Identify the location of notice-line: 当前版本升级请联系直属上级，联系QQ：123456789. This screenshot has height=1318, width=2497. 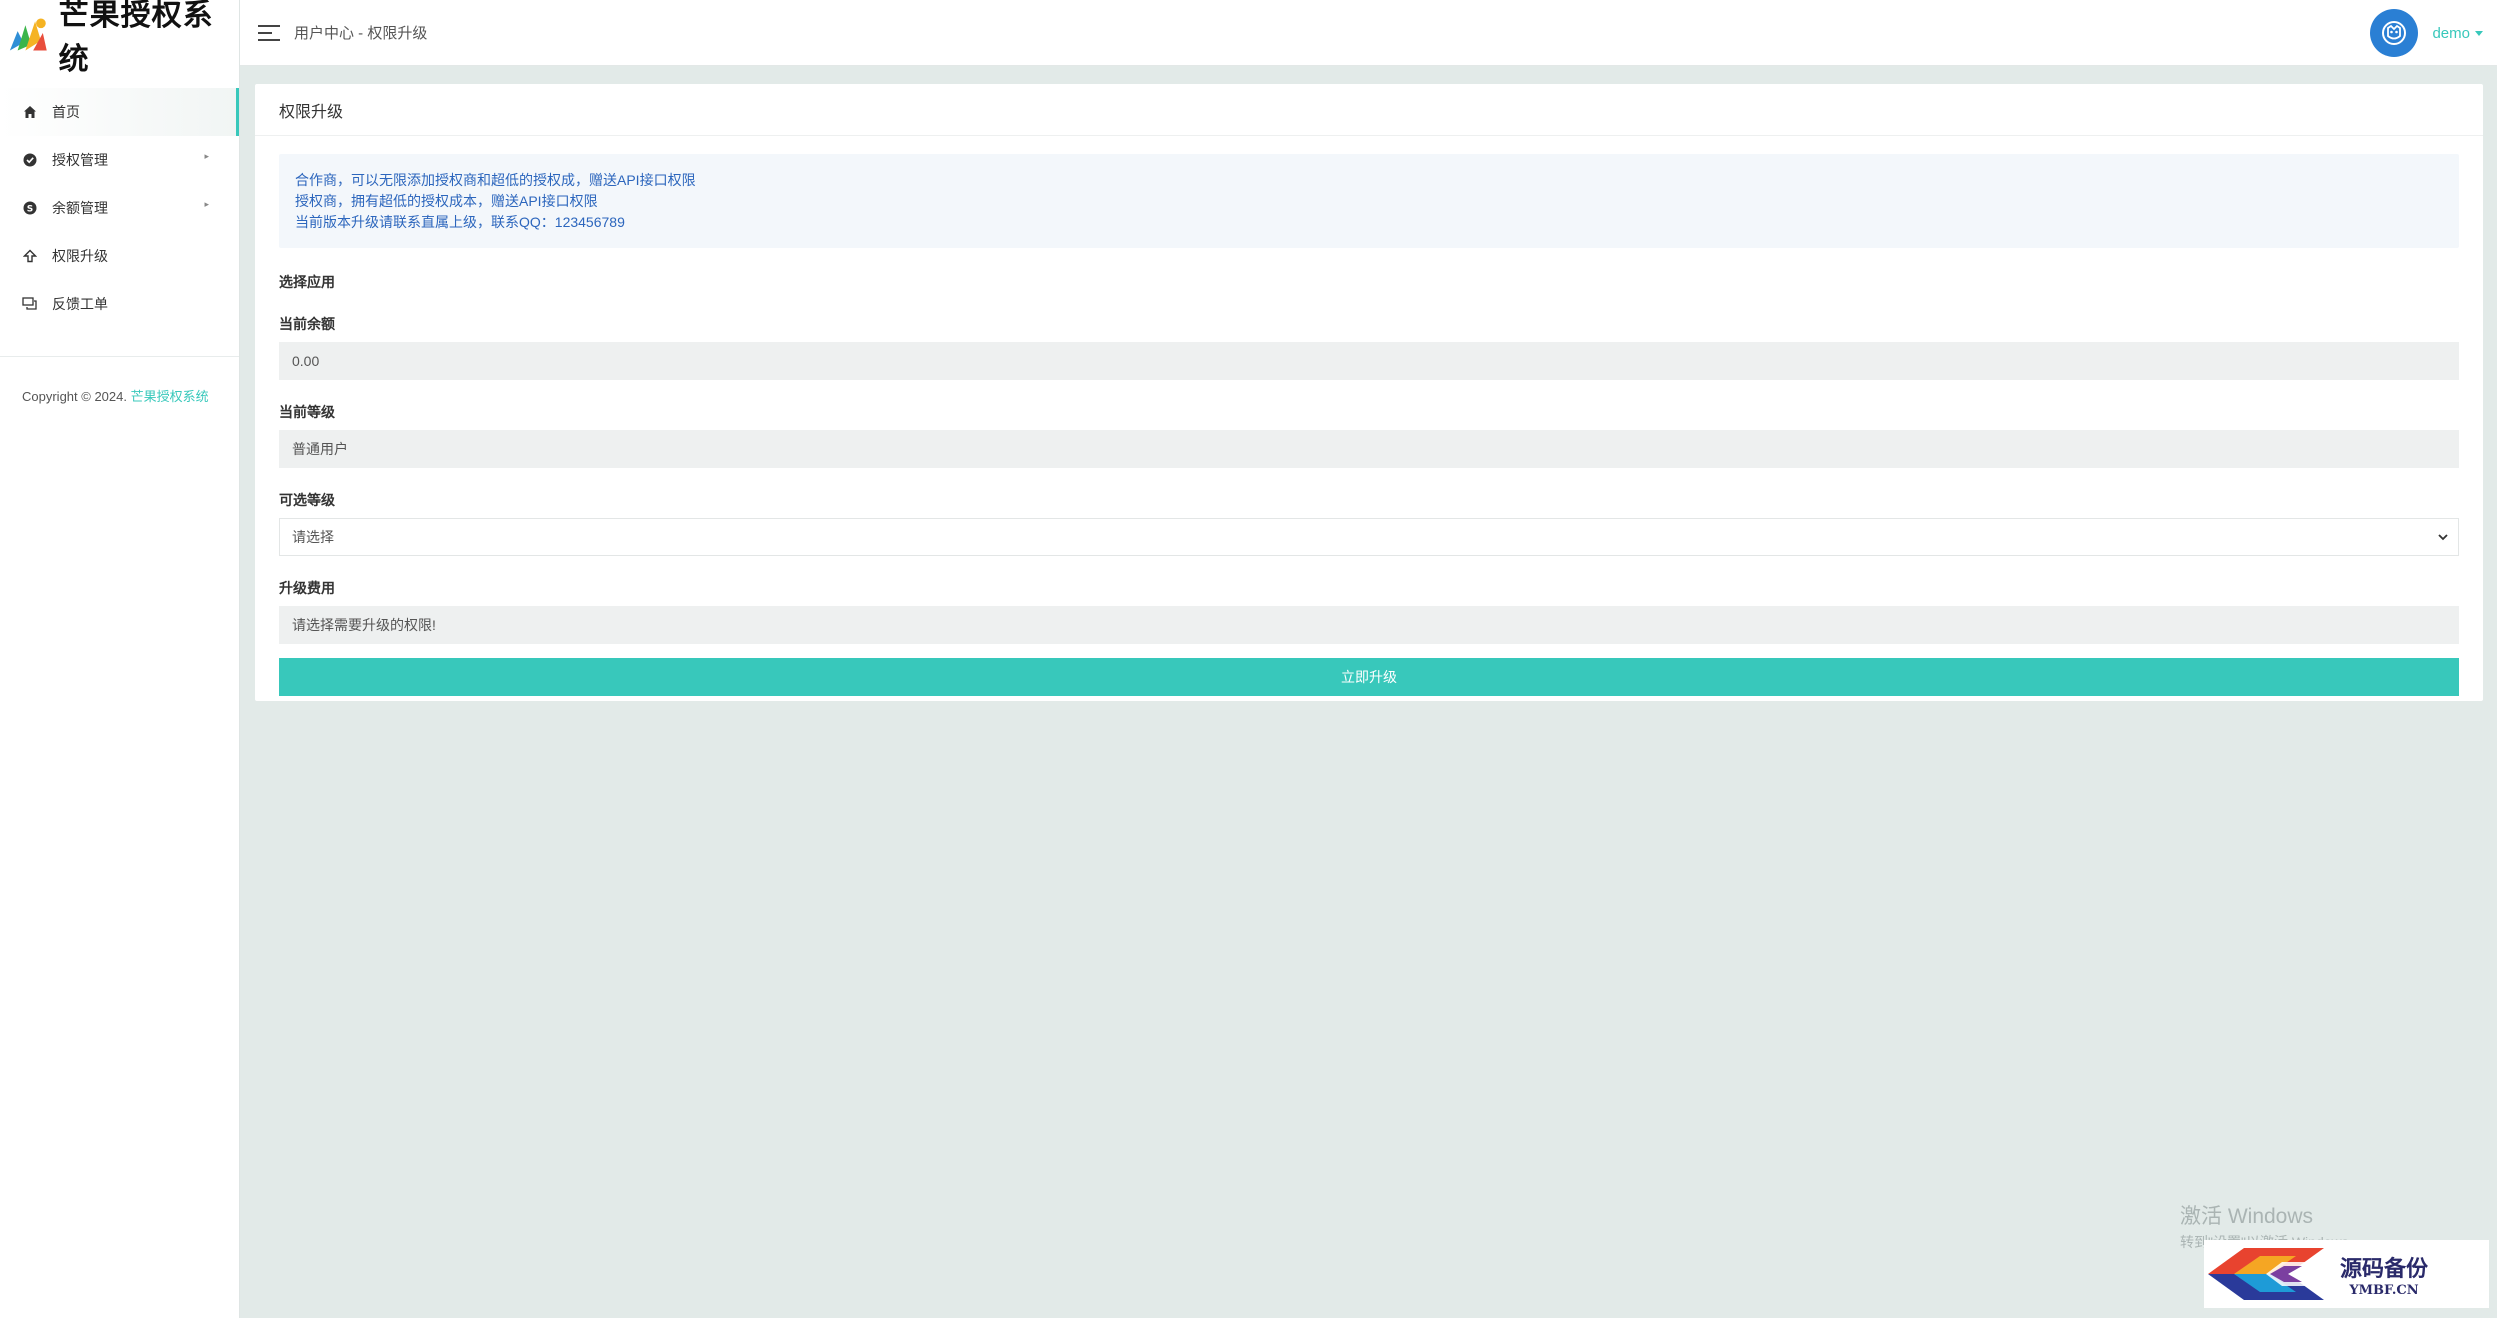
(460, 222).